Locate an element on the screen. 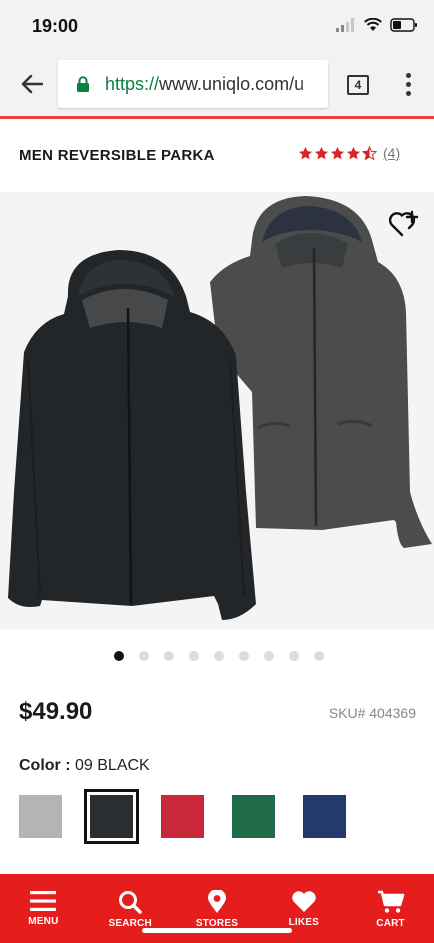 This screenshot has height=943, width=434. product-sku: SKU# 404369 is located at coordinates (372, 713).